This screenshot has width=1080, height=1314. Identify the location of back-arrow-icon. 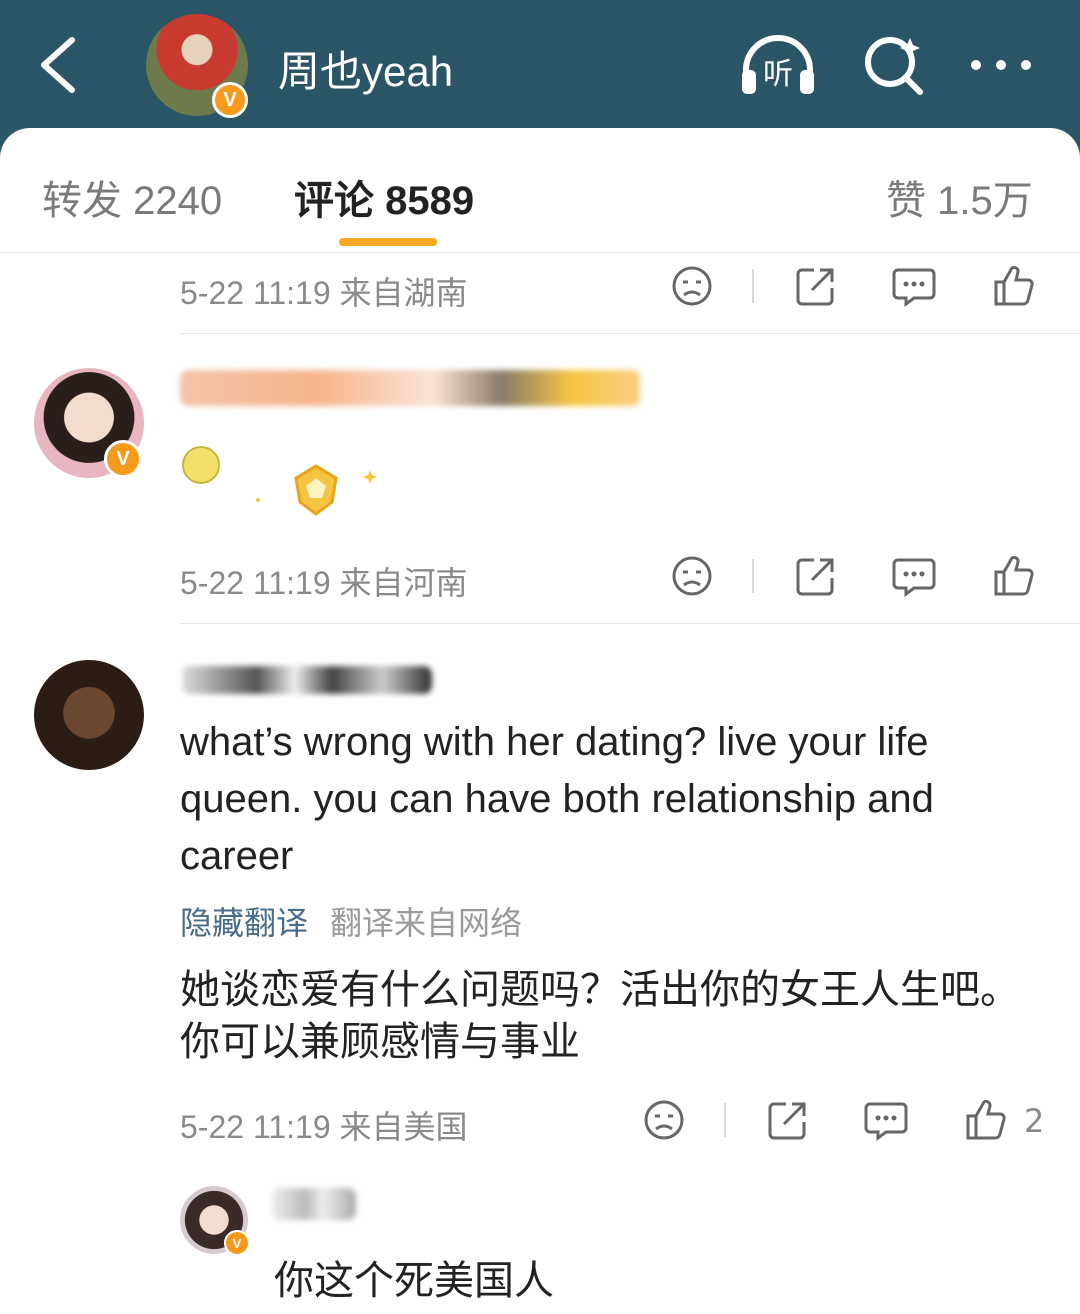
(60, 65).